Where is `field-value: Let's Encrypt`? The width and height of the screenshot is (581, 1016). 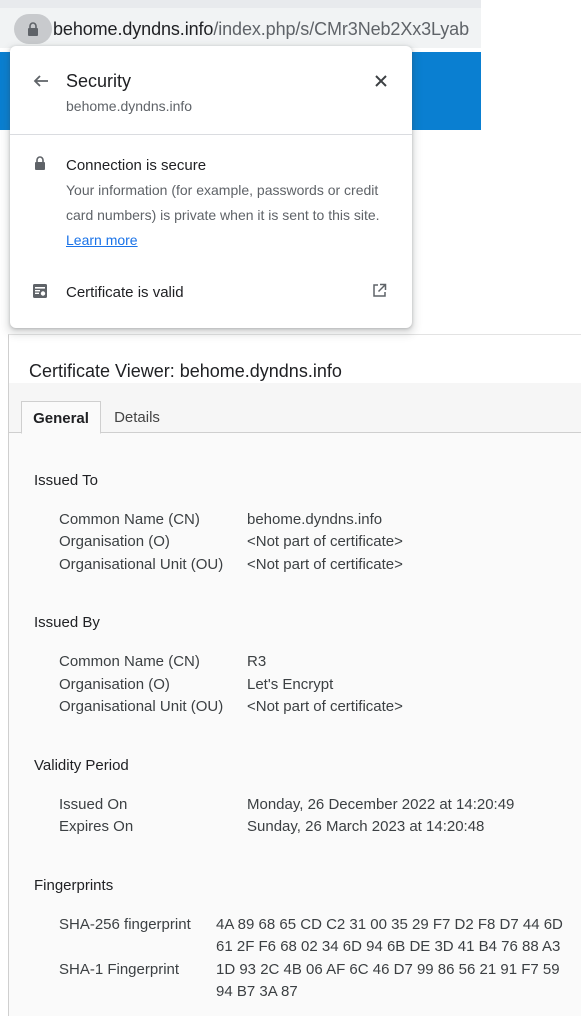
field-value: Let's Encrypt is located at coordinates (290, 684).